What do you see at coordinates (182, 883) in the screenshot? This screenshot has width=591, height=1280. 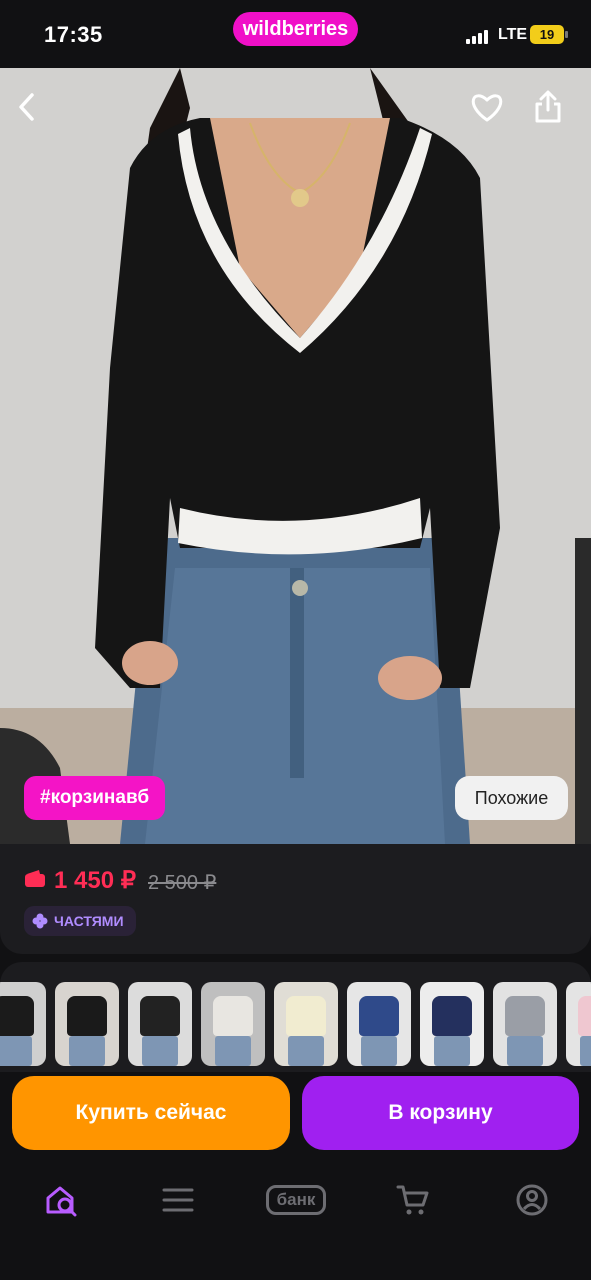 I see `old-price: 2 500 ₽` at bounding box center [182, 883].